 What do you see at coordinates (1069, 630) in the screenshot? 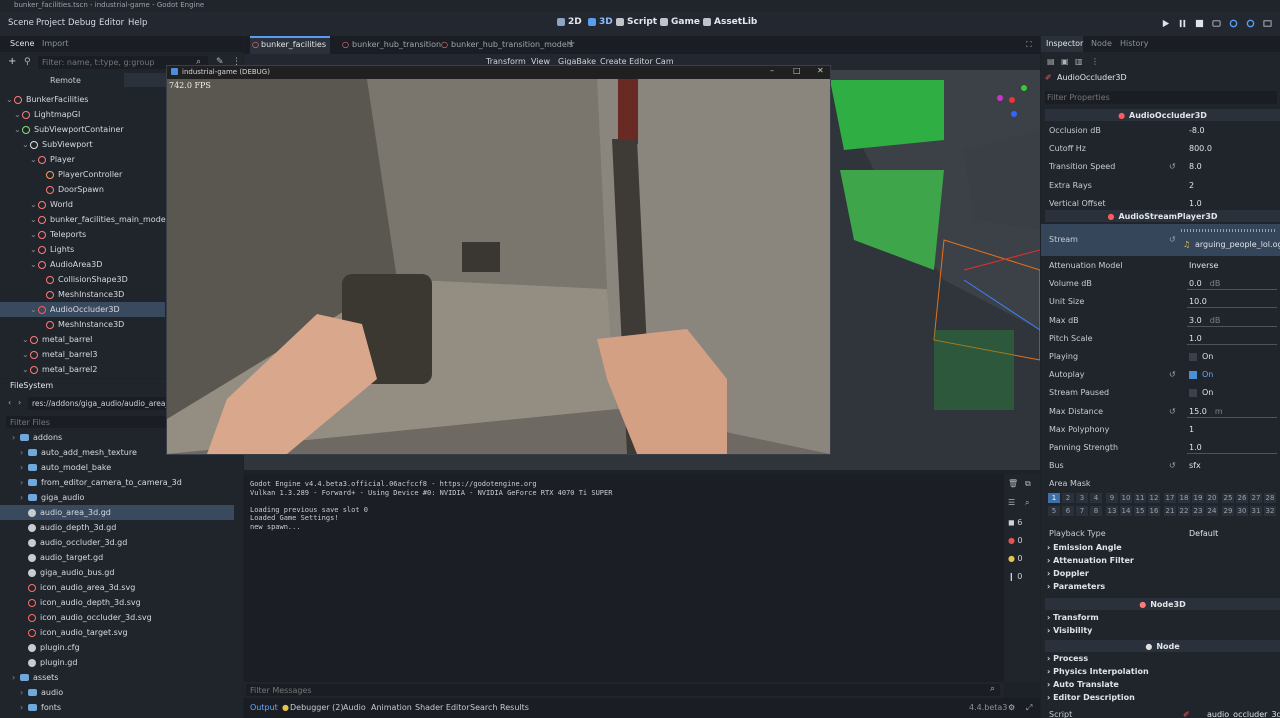
I see `inspector-group: › Visibility` at bounding box center [1069, 630].